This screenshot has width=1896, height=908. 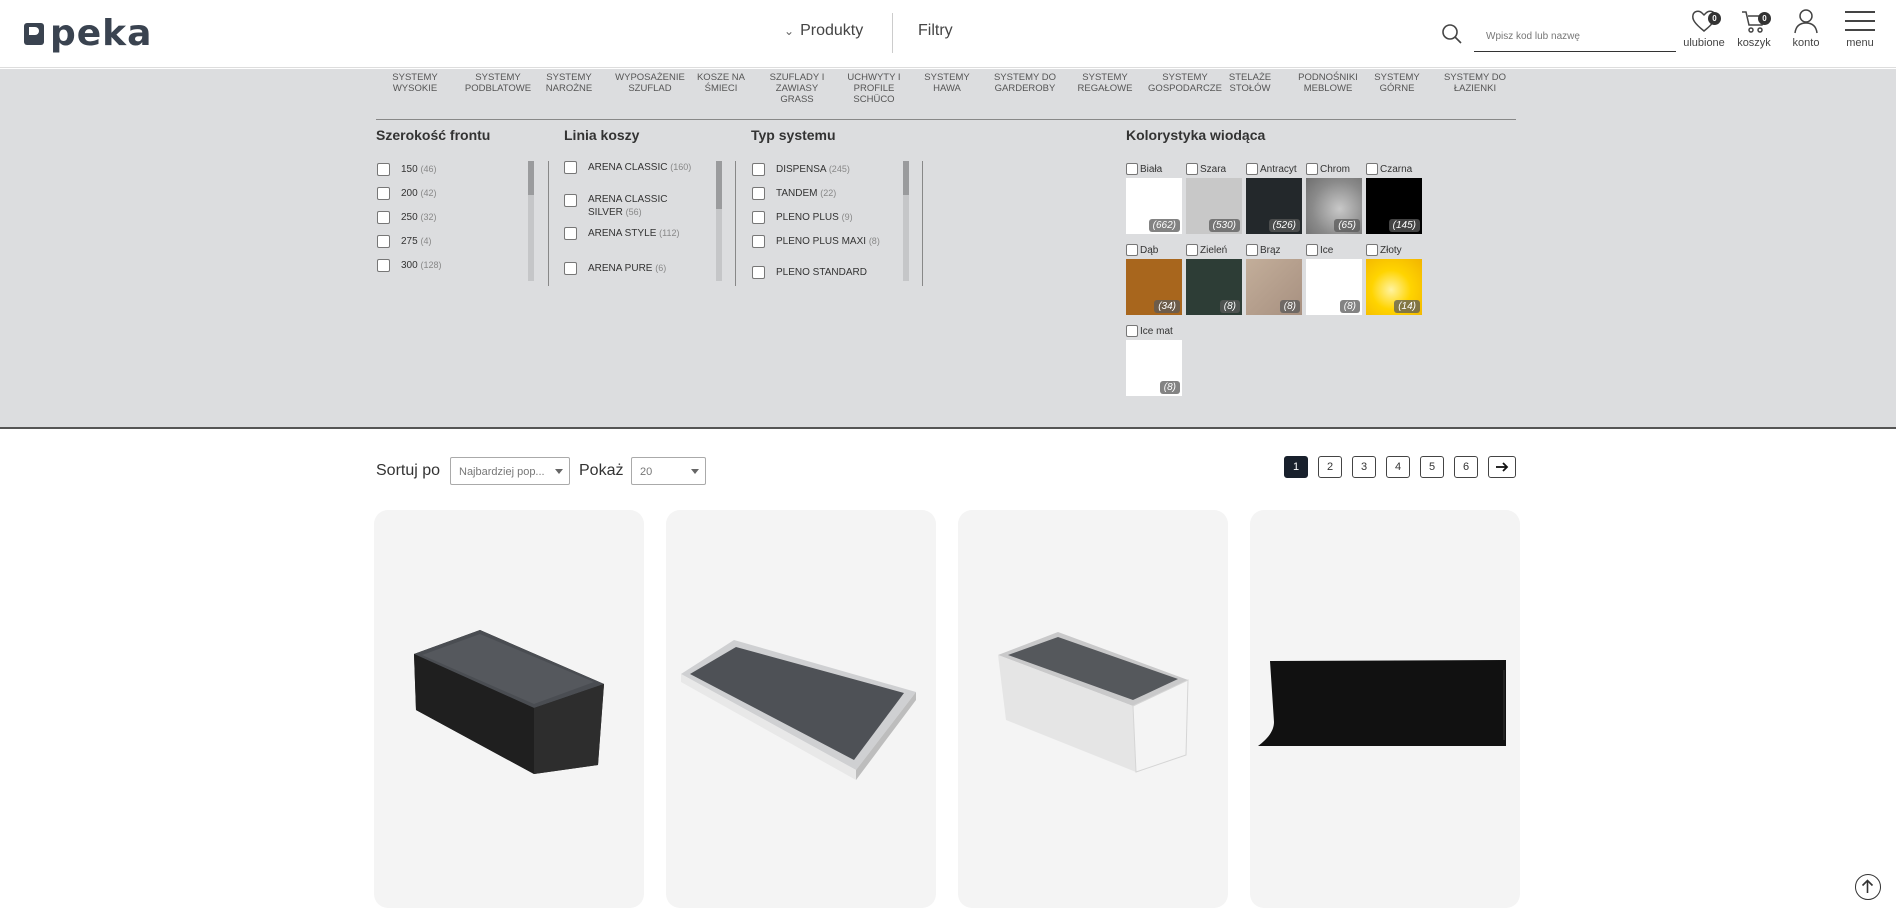 What do you see at coordinates (935, 31) in the screenshot?
I see `nav-filtry: Filtry` at bounding box center [935, 31].